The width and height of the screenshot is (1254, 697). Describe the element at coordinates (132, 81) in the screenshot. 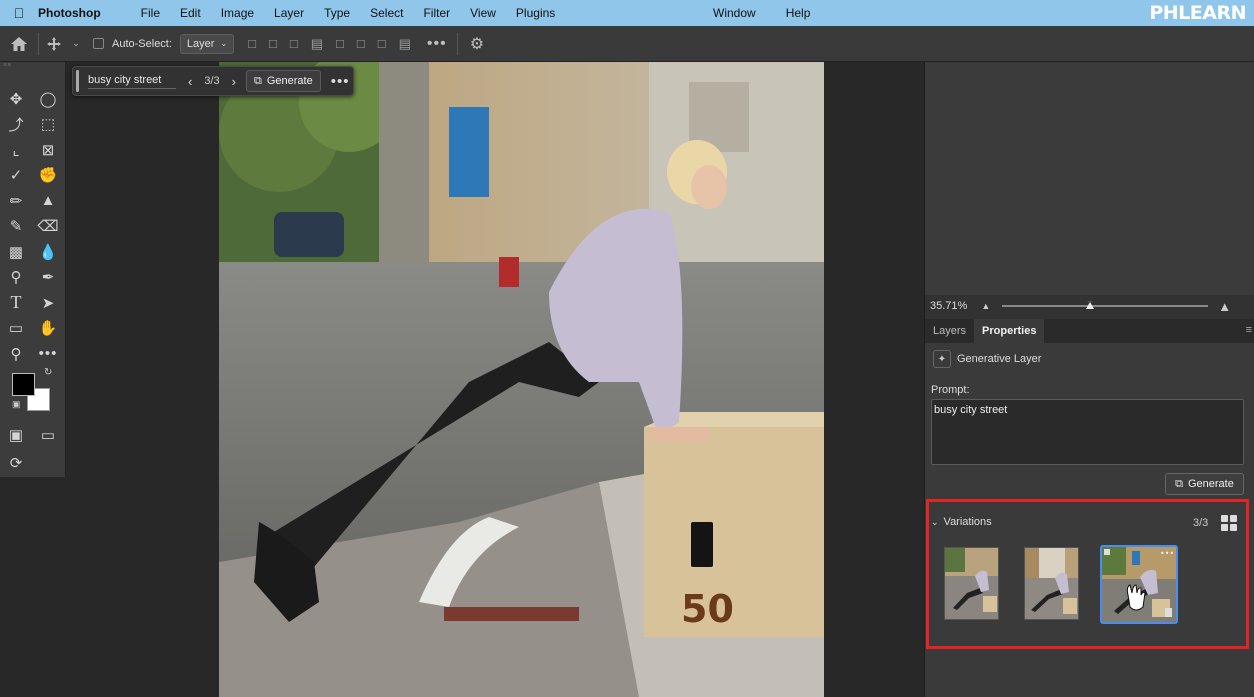

I see `taskbar-prompt-input: busy city street` at that location.